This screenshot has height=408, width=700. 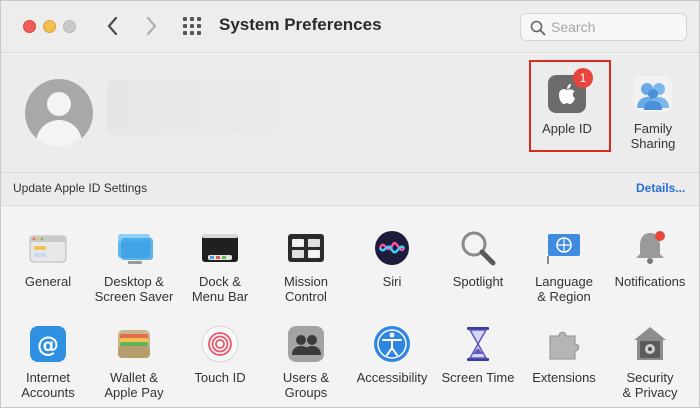 What do you see at coordinates (193, 26) in the screenshot?
I see `show-all-grid-icon` at bounding box center [193, 26].